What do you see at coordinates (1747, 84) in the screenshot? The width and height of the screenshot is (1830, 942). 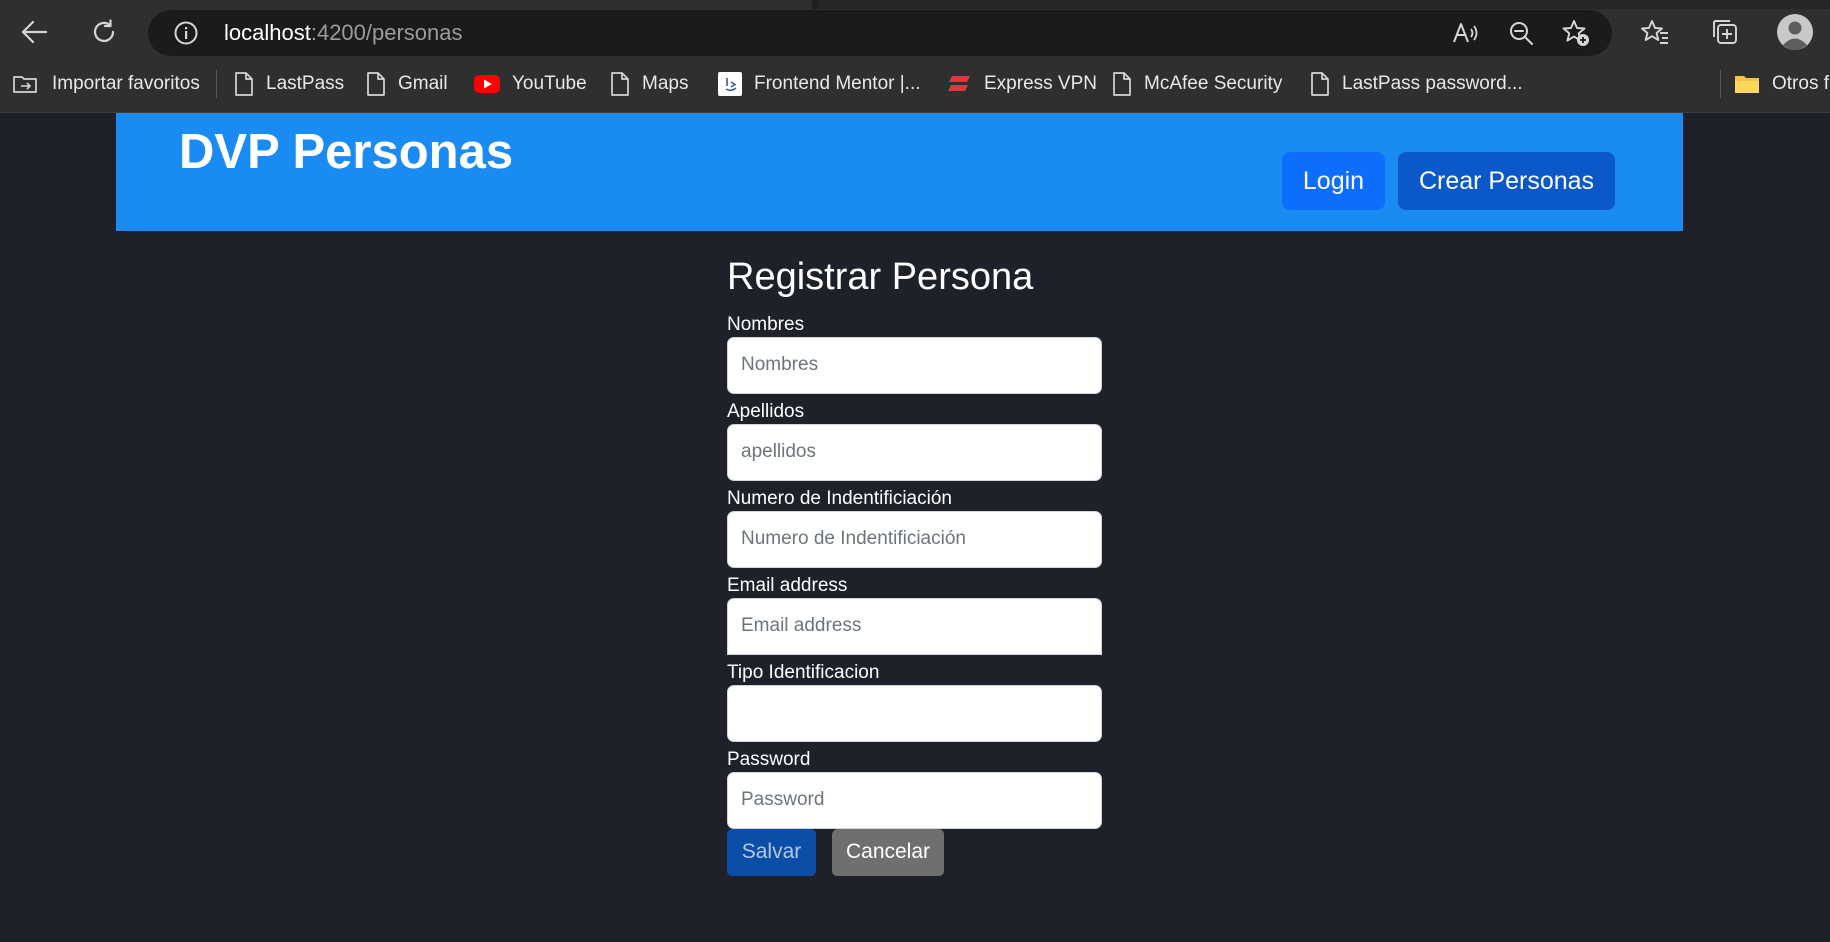 I see `folder-icon` at bounding box center [1747, 84].